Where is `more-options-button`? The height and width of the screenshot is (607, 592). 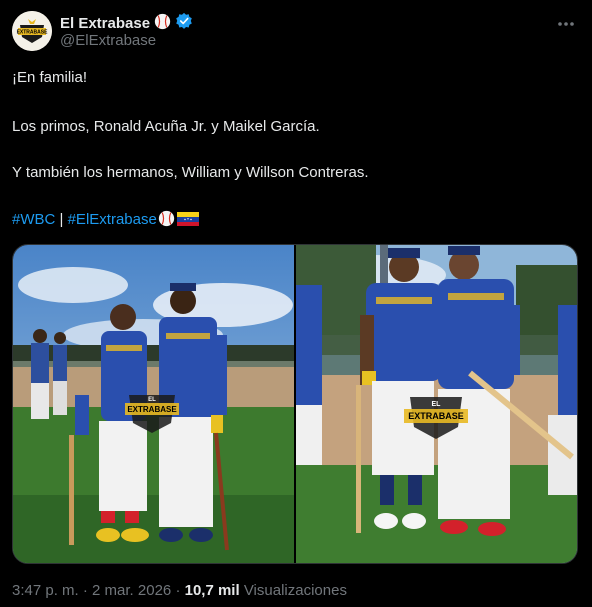 more-options-button is located at coordinates (566, 24).